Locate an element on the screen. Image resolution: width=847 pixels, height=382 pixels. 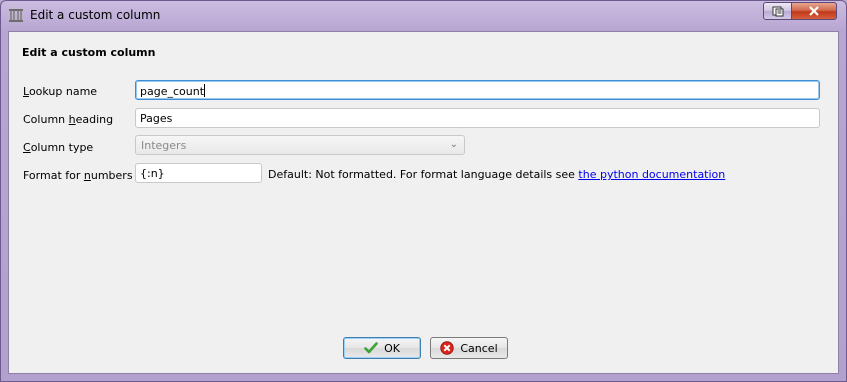
cancel-icon is located at coordinates (447, 348).